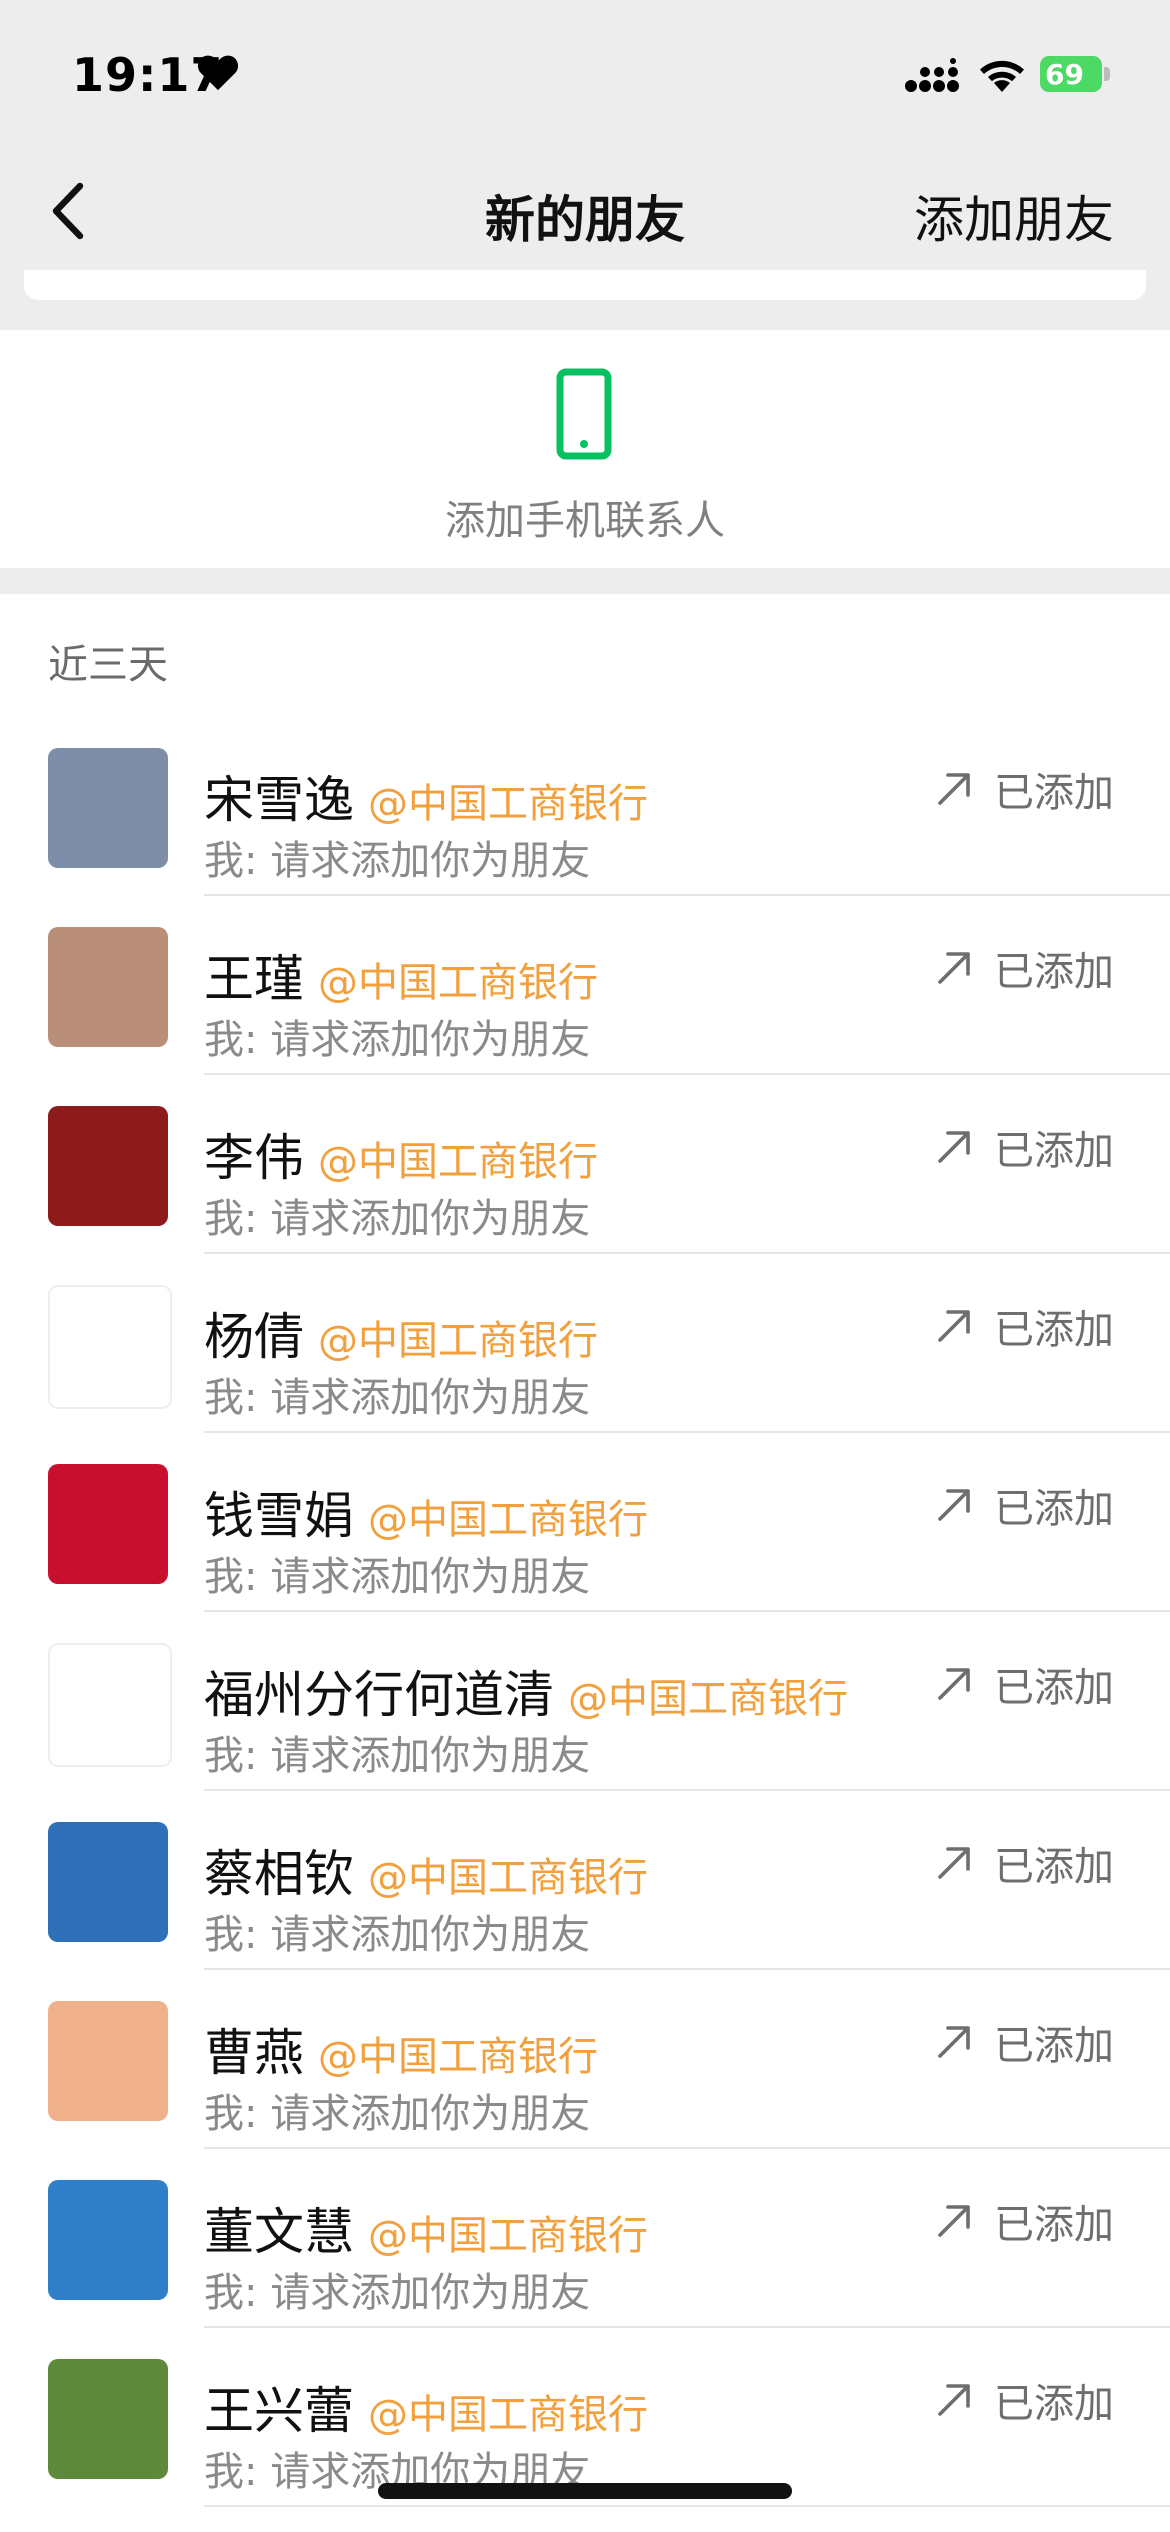 Image resolution: width=1170 pixels, height=2532 pixels. Describe the element at coordinates (585, 75) in the screenshot. I see `status-bar: 19:17 69` at that location.